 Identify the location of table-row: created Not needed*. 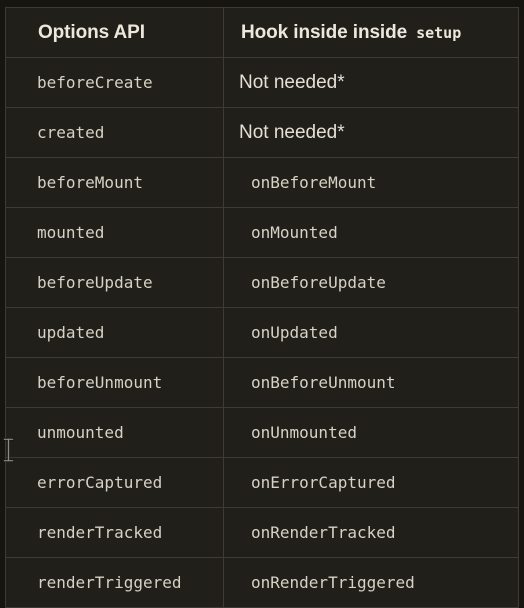
(262, 132).